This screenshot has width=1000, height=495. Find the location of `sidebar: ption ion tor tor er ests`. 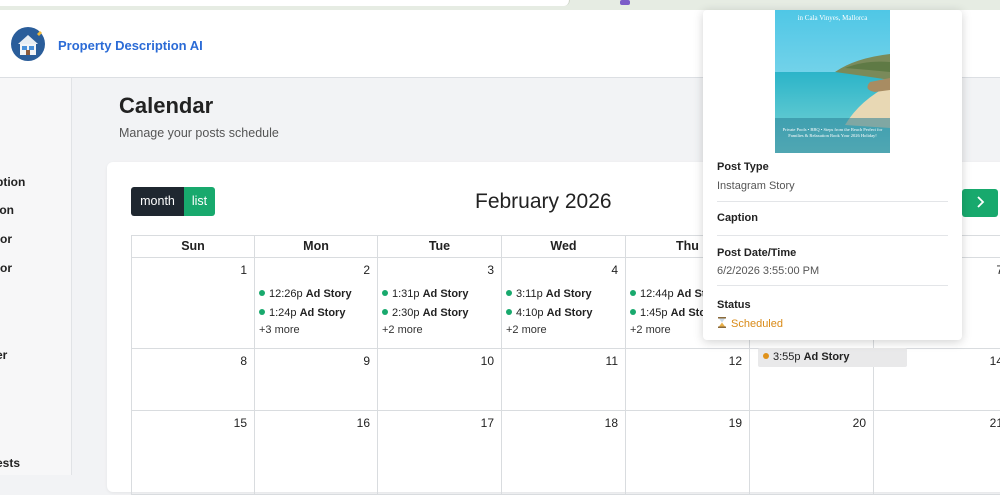

sidebar: ption ion tor tor er ests is located at coordinates (36, 276).